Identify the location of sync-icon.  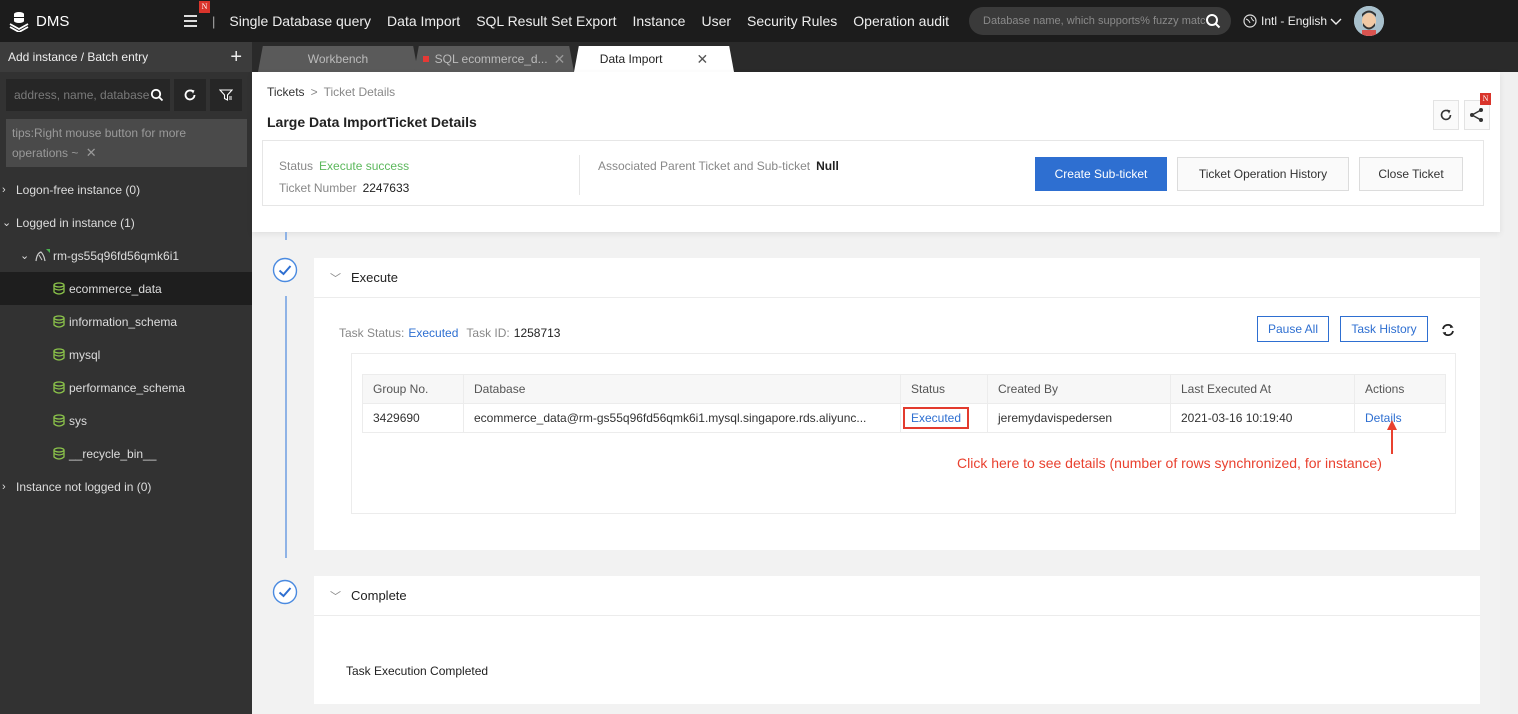
(1448, 330).